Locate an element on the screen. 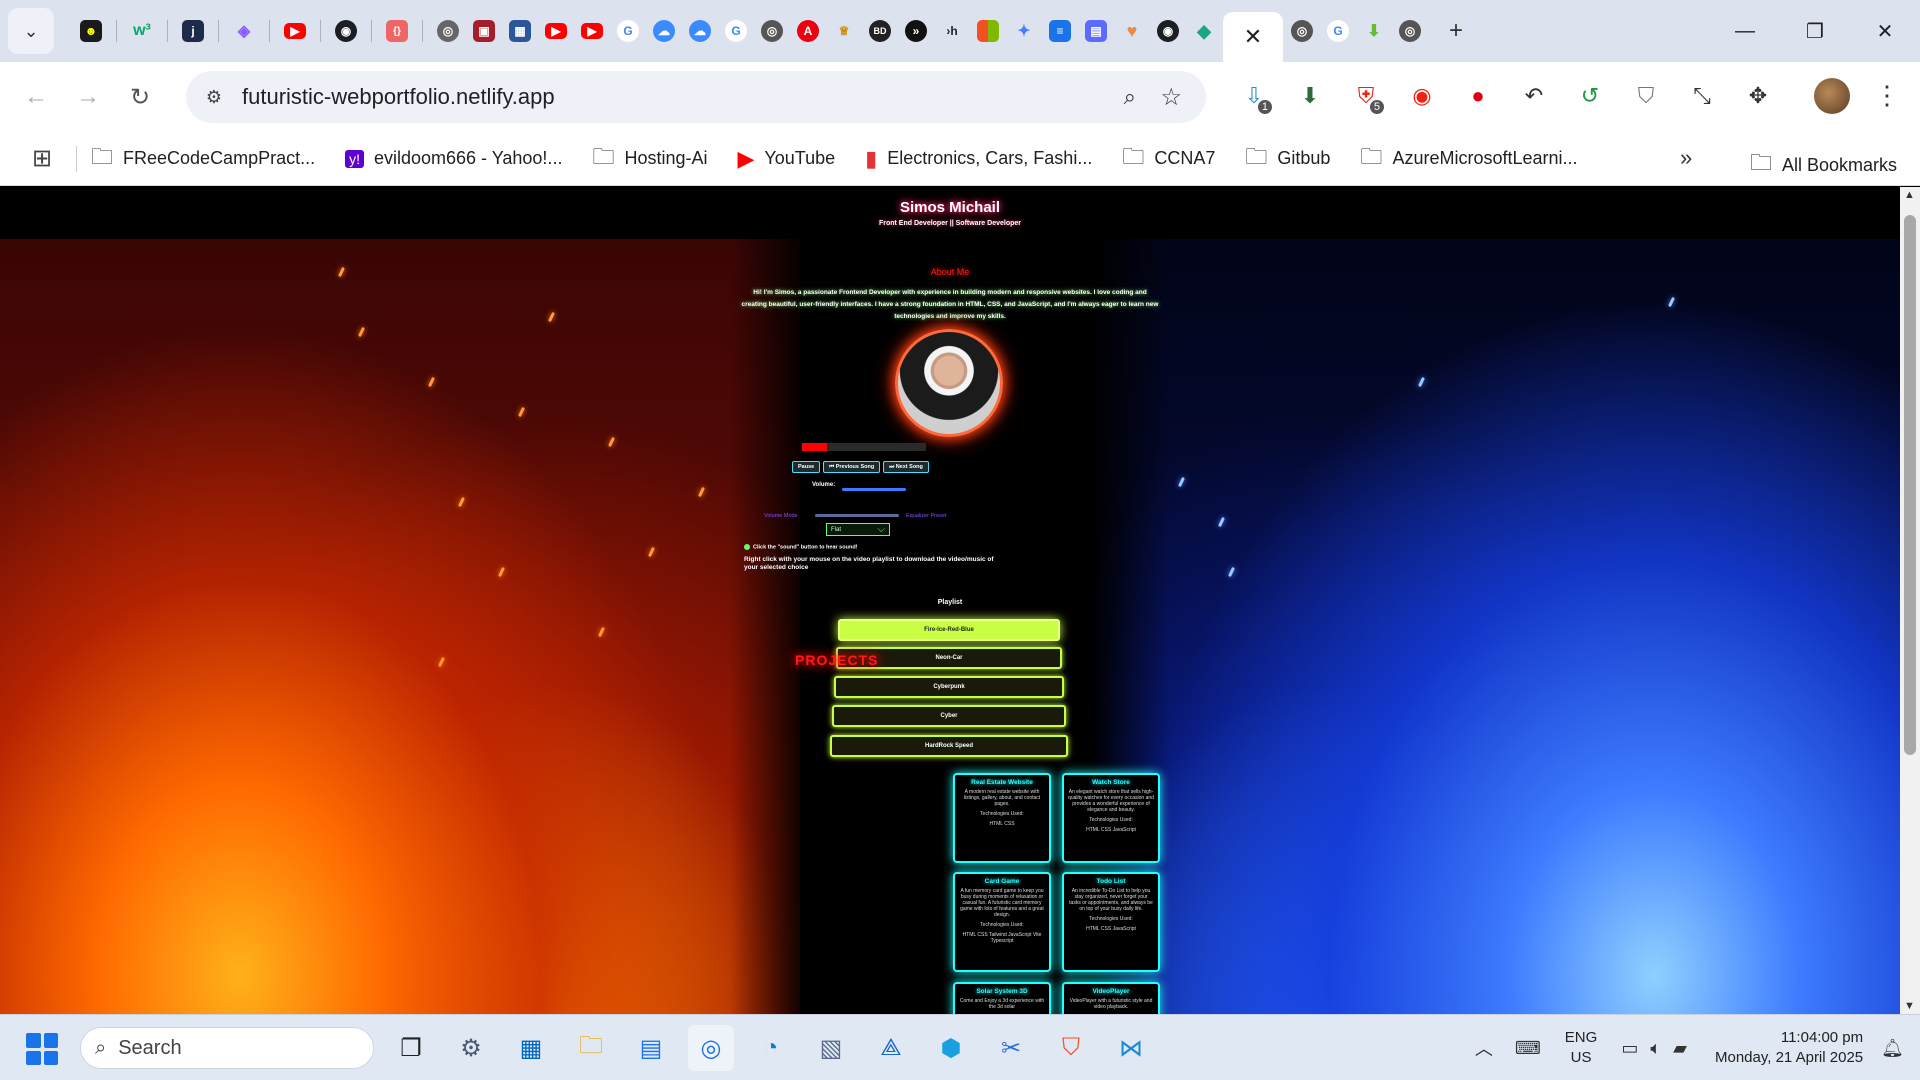 The height and width of the screenshot is (1080, 1920). chevron-up-icon: ︿ is located at coordinates (1484, 1048).